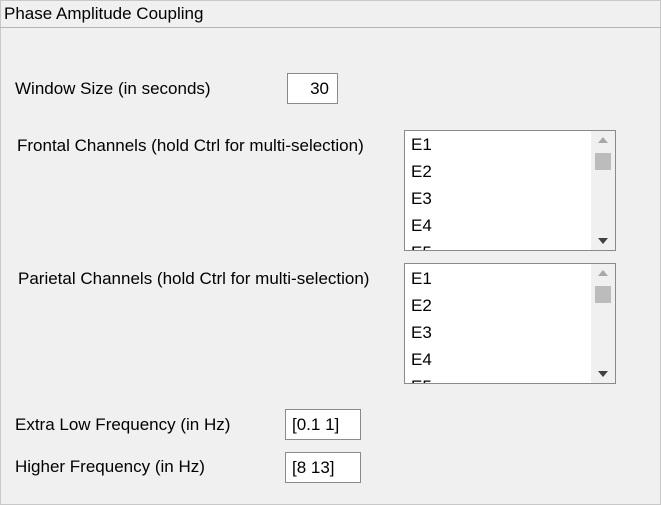 The image size is (661, 505). I want to click on parietal-channel-item: E2, so click(421, 306).